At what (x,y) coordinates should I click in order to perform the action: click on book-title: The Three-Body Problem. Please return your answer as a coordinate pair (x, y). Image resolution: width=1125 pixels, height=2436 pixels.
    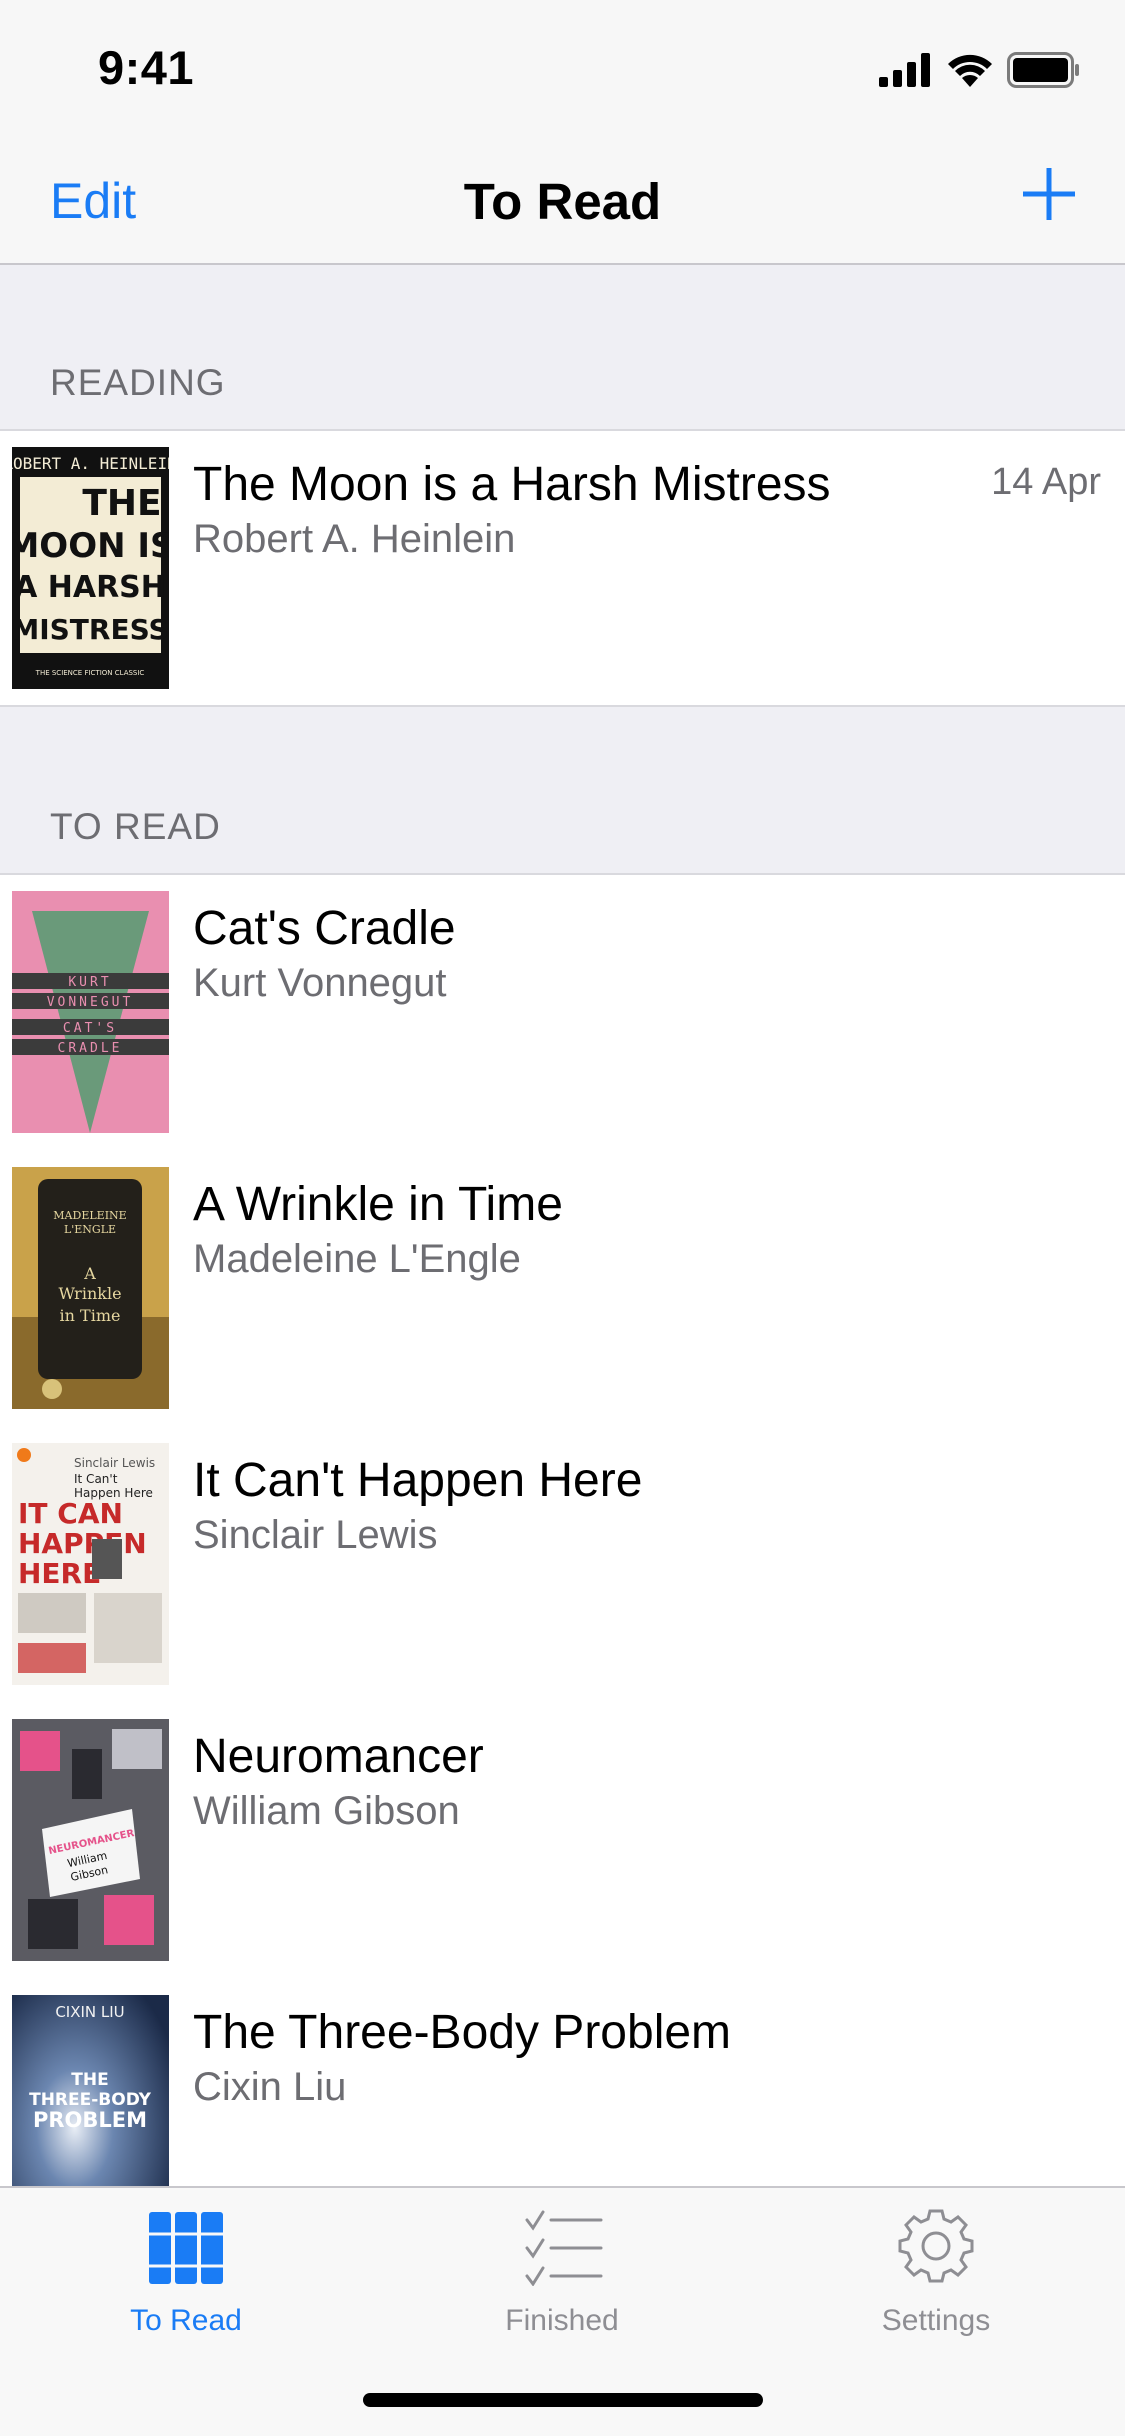
    Looking at the image, I should click on (462, 2032).